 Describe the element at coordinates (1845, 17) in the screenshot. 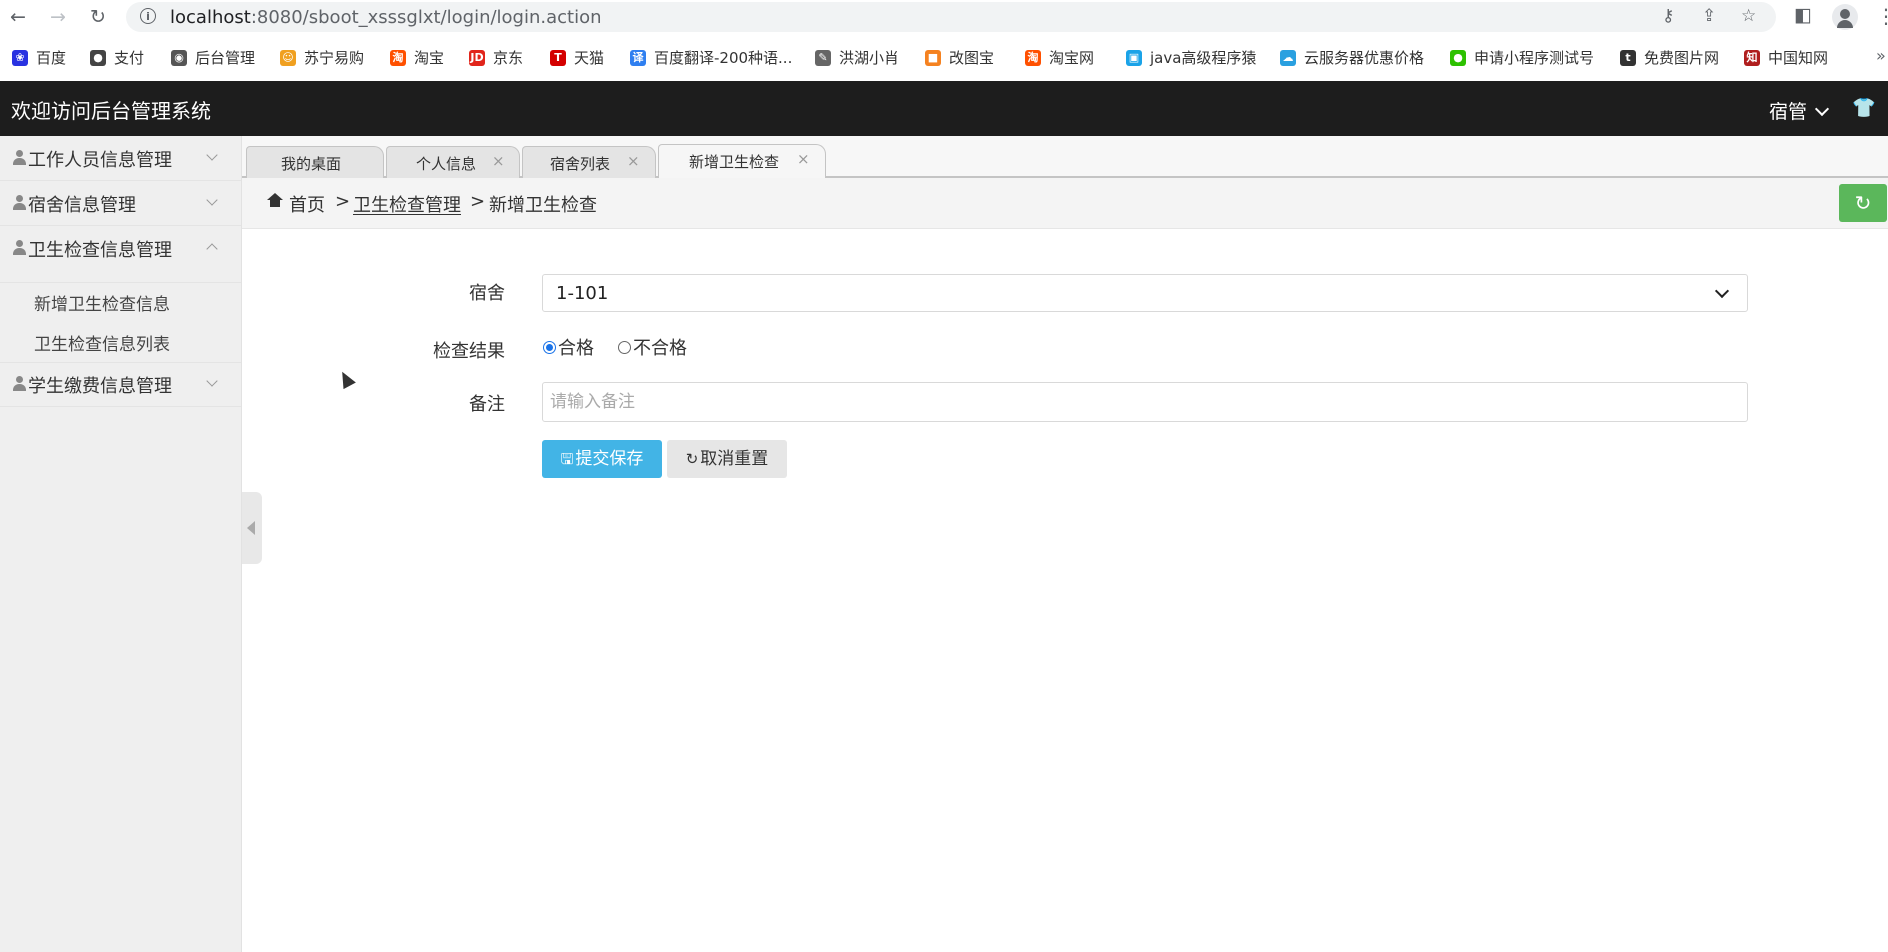

I see `profile-icon` at that location.